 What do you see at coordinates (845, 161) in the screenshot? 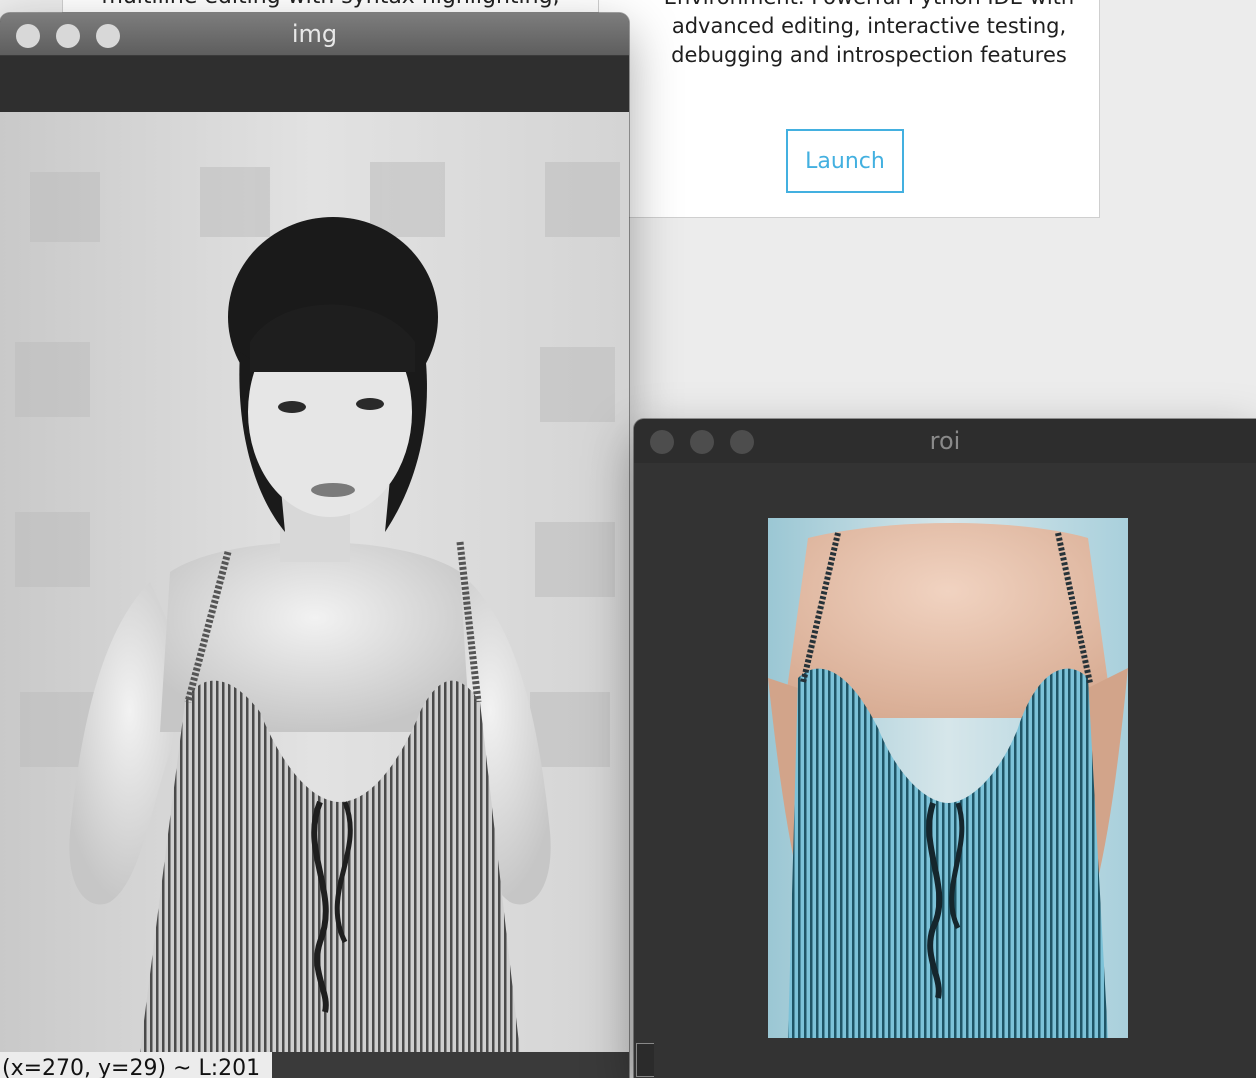
I see `launch-button: Launch` at bounding box center [845, 161].